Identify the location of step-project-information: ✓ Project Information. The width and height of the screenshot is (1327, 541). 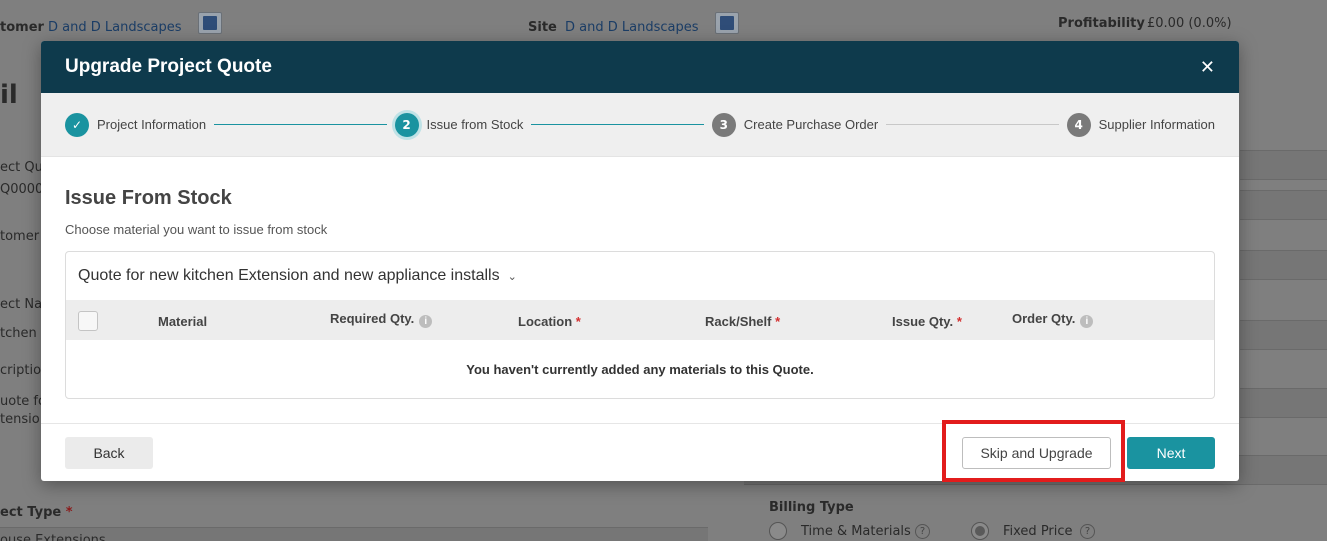
(136, 124).